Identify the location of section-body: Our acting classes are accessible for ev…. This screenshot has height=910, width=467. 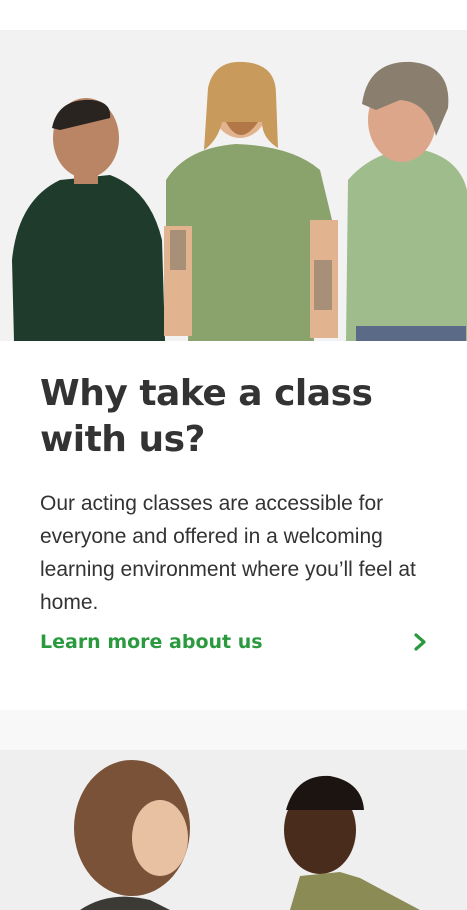
(228, 553).